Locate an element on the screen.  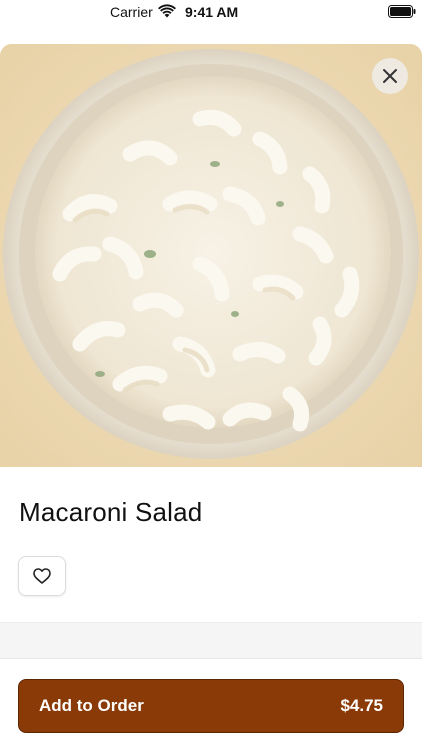
heart-icon is located at coordinates (42, 576).